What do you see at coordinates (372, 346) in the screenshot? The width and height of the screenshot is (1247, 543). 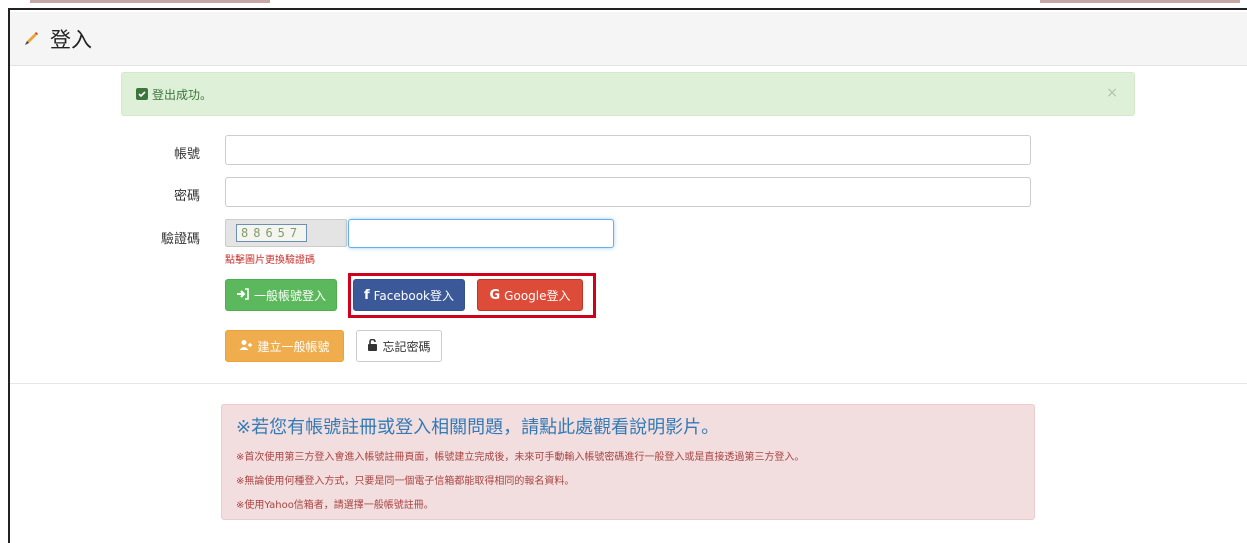 I see `unlock-icon` at bounding box center [372, 346].